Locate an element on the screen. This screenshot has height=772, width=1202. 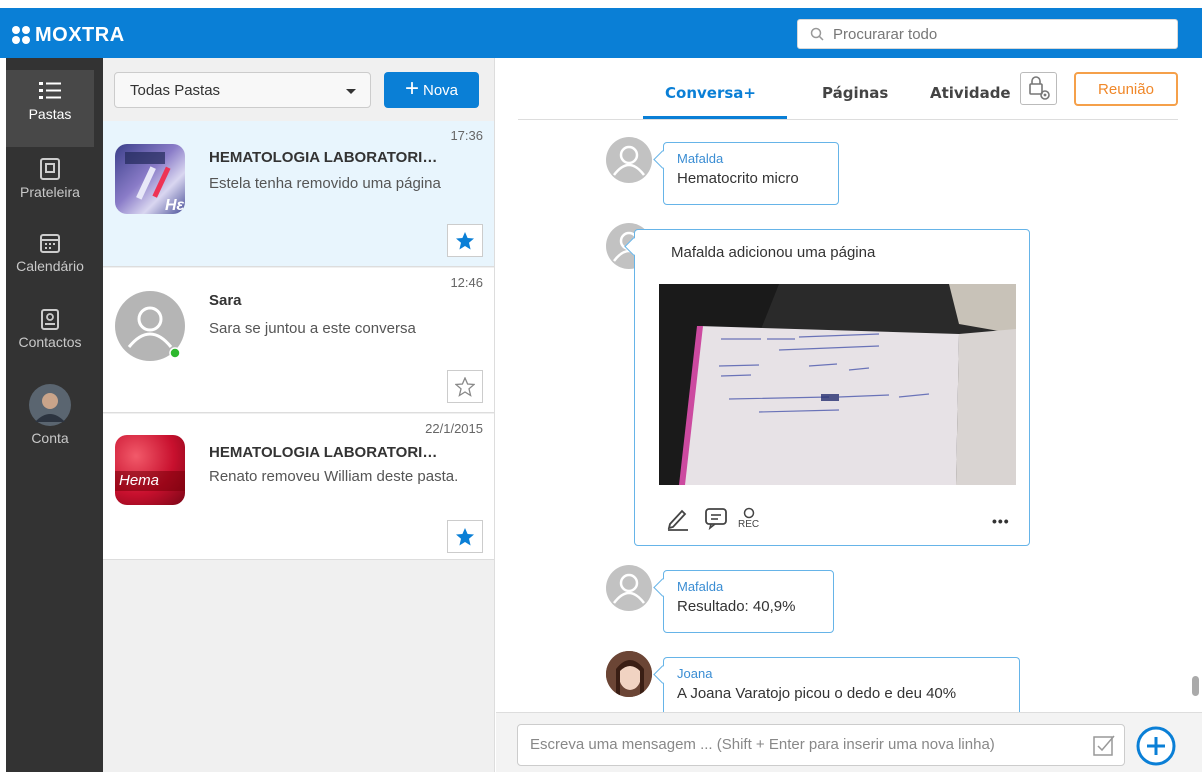
nav-item-pastas: Pastas is located at coordinates (50, 108).